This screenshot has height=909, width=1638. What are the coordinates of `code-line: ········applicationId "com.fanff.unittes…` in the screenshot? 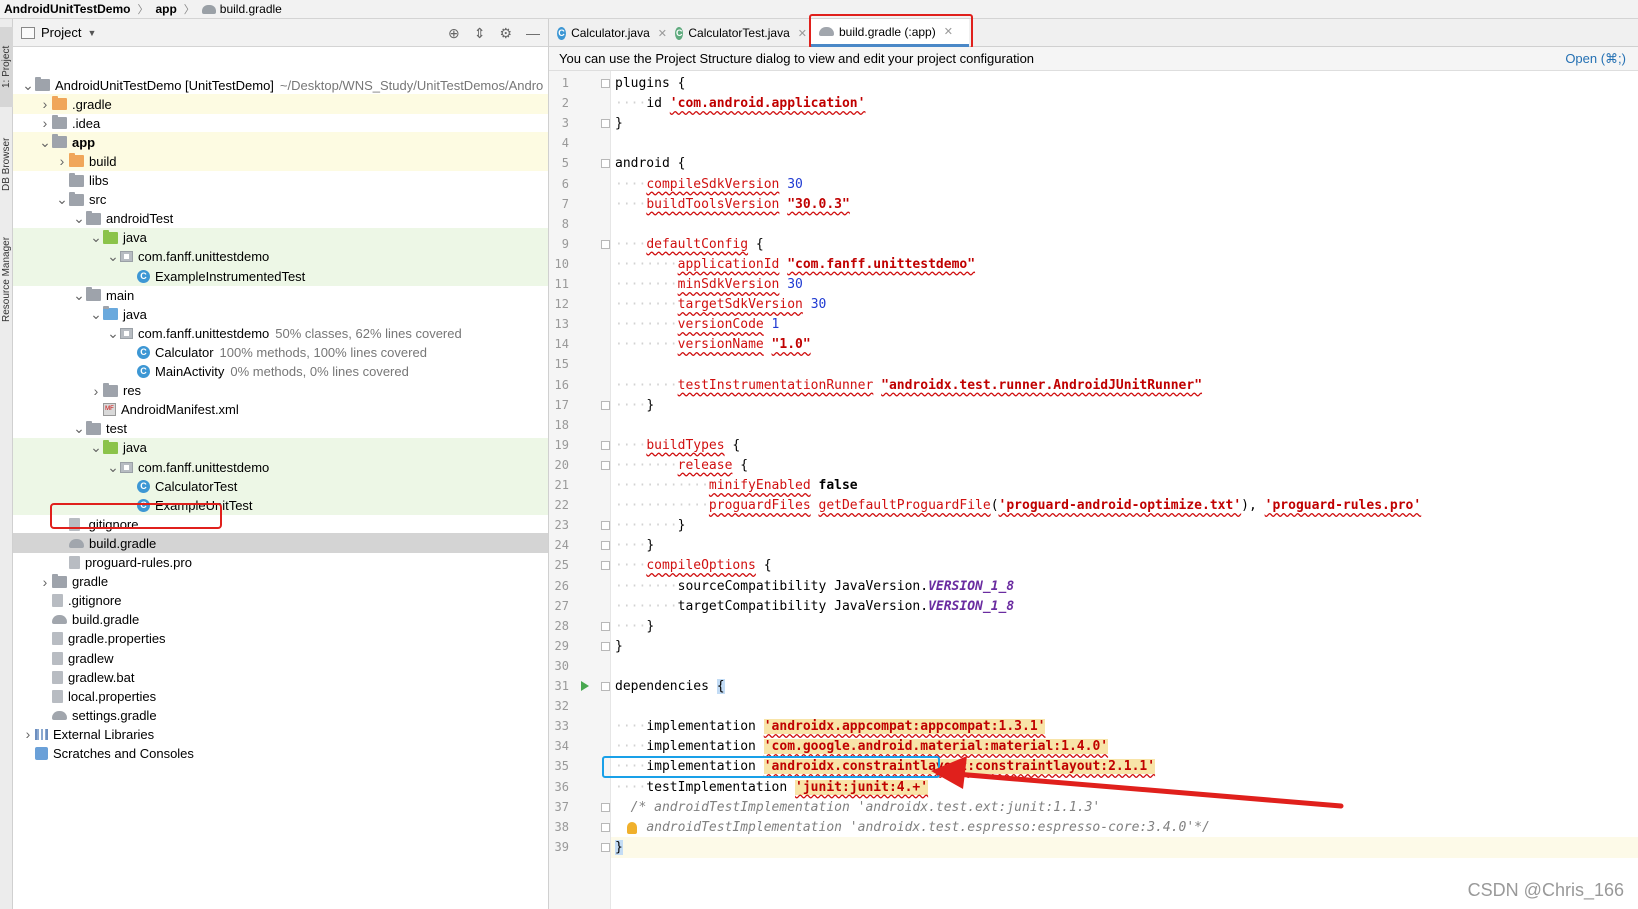 It's located at (1124, 264).